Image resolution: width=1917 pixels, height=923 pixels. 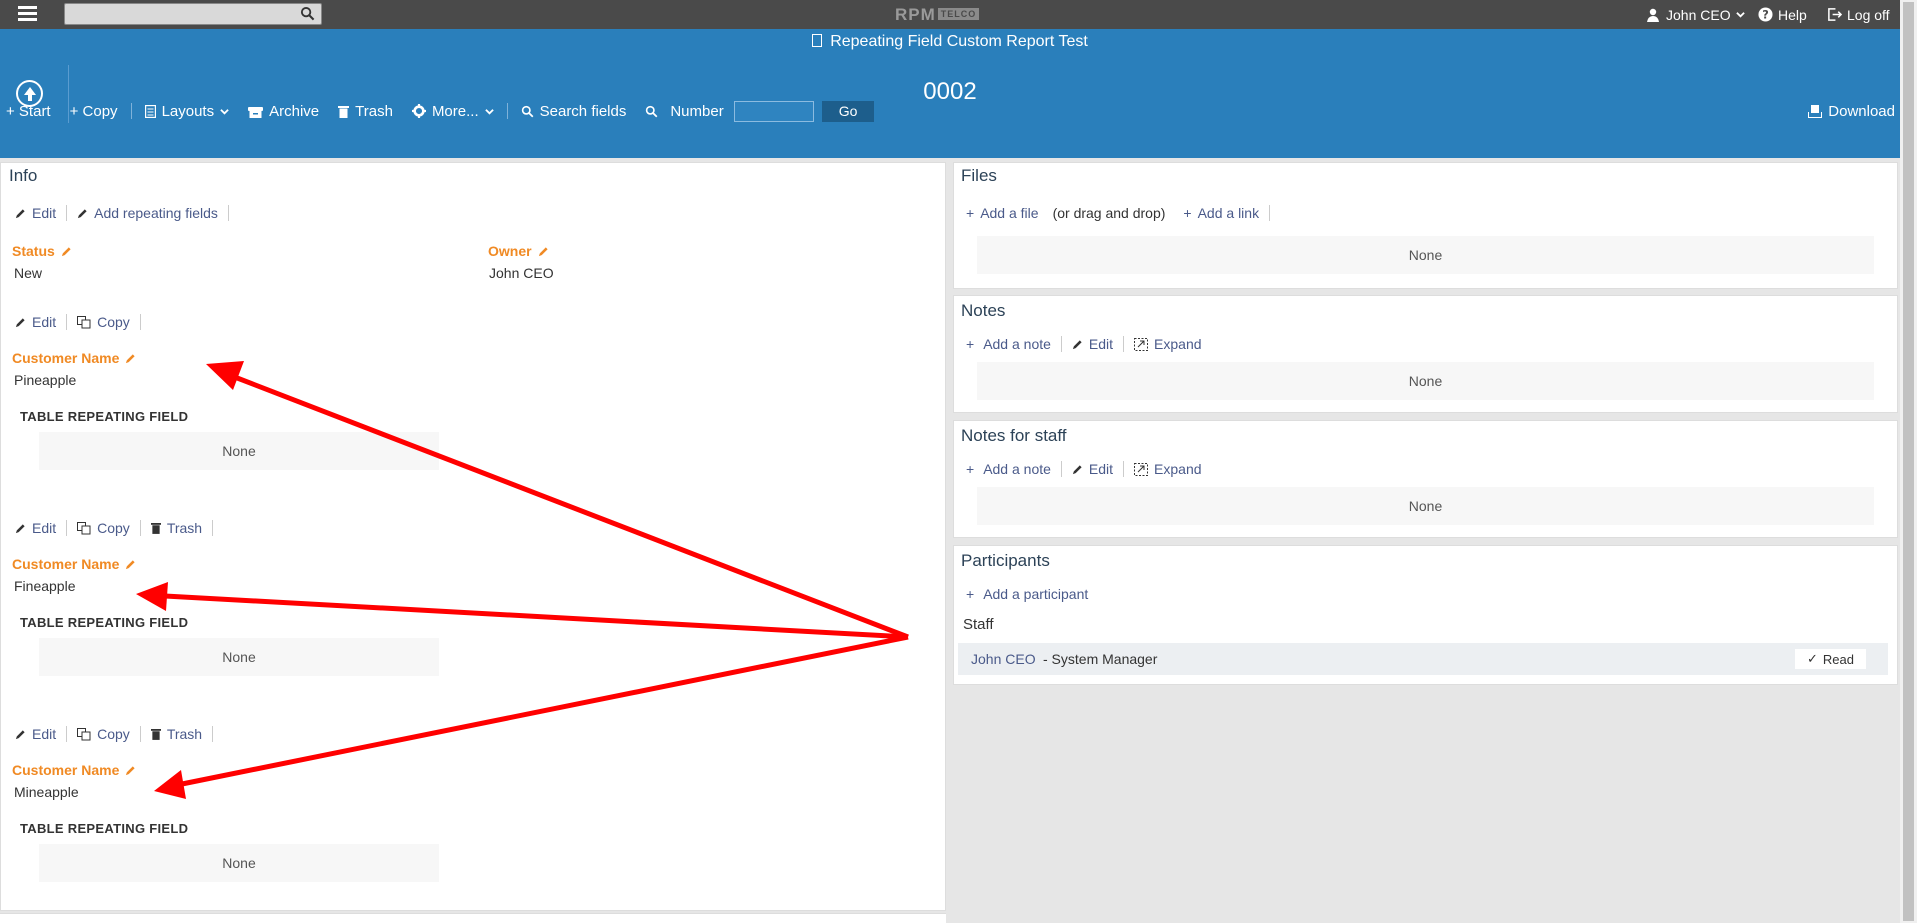 I want to click on user-menu: John CEO, so click(x=1696, y=14).